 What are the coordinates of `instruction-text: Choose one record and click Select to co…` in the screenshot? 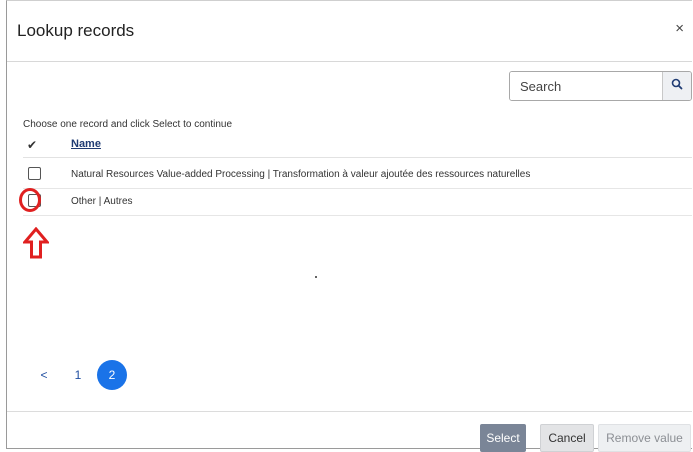 It's located at (128, 124).